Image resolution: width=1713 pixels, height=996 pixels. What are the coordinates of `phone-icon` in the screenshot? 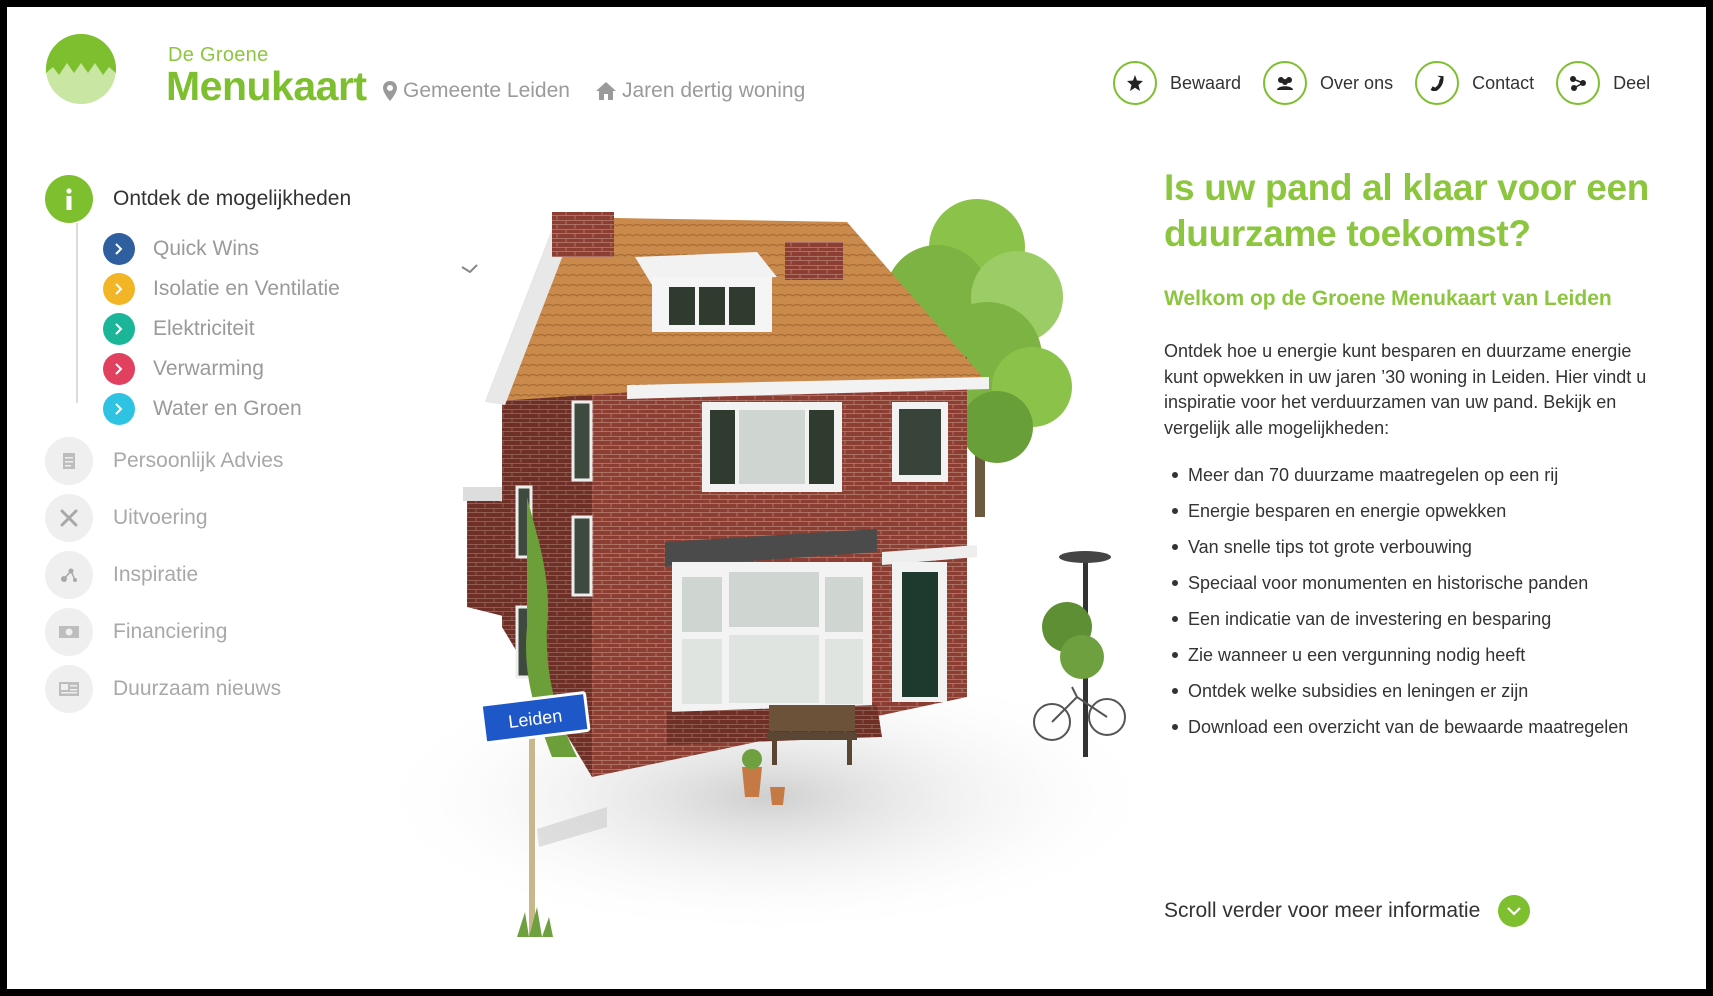 It's located at (1437, 83).